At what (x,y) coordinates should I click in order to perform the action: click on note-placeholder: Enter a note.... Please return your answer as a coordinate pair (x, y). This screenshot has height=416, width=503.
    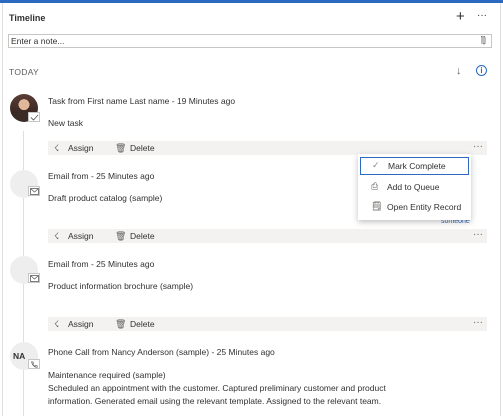
    Looking at the image, I should click on (38, 41).